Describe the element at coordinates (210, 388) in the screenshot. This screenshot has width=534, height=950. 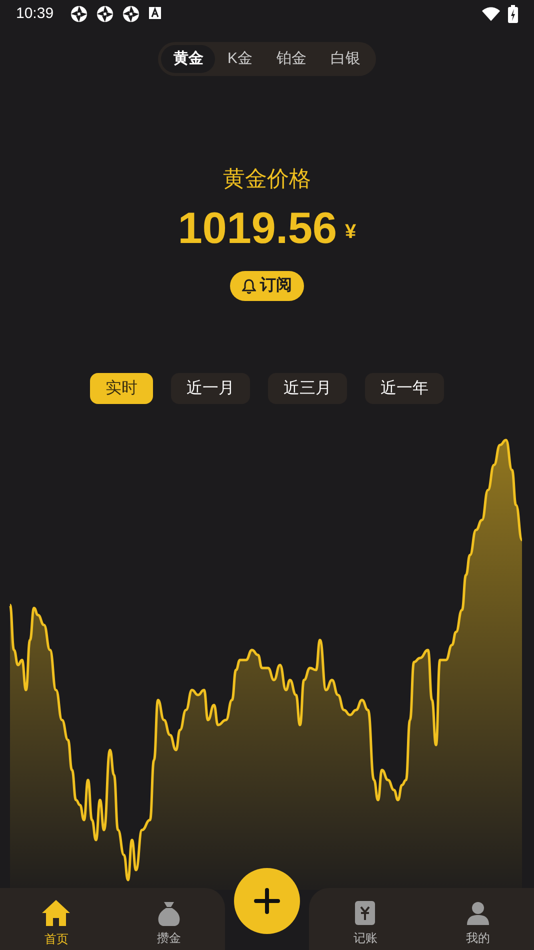
I see `range-tab: 近一月` at that location.